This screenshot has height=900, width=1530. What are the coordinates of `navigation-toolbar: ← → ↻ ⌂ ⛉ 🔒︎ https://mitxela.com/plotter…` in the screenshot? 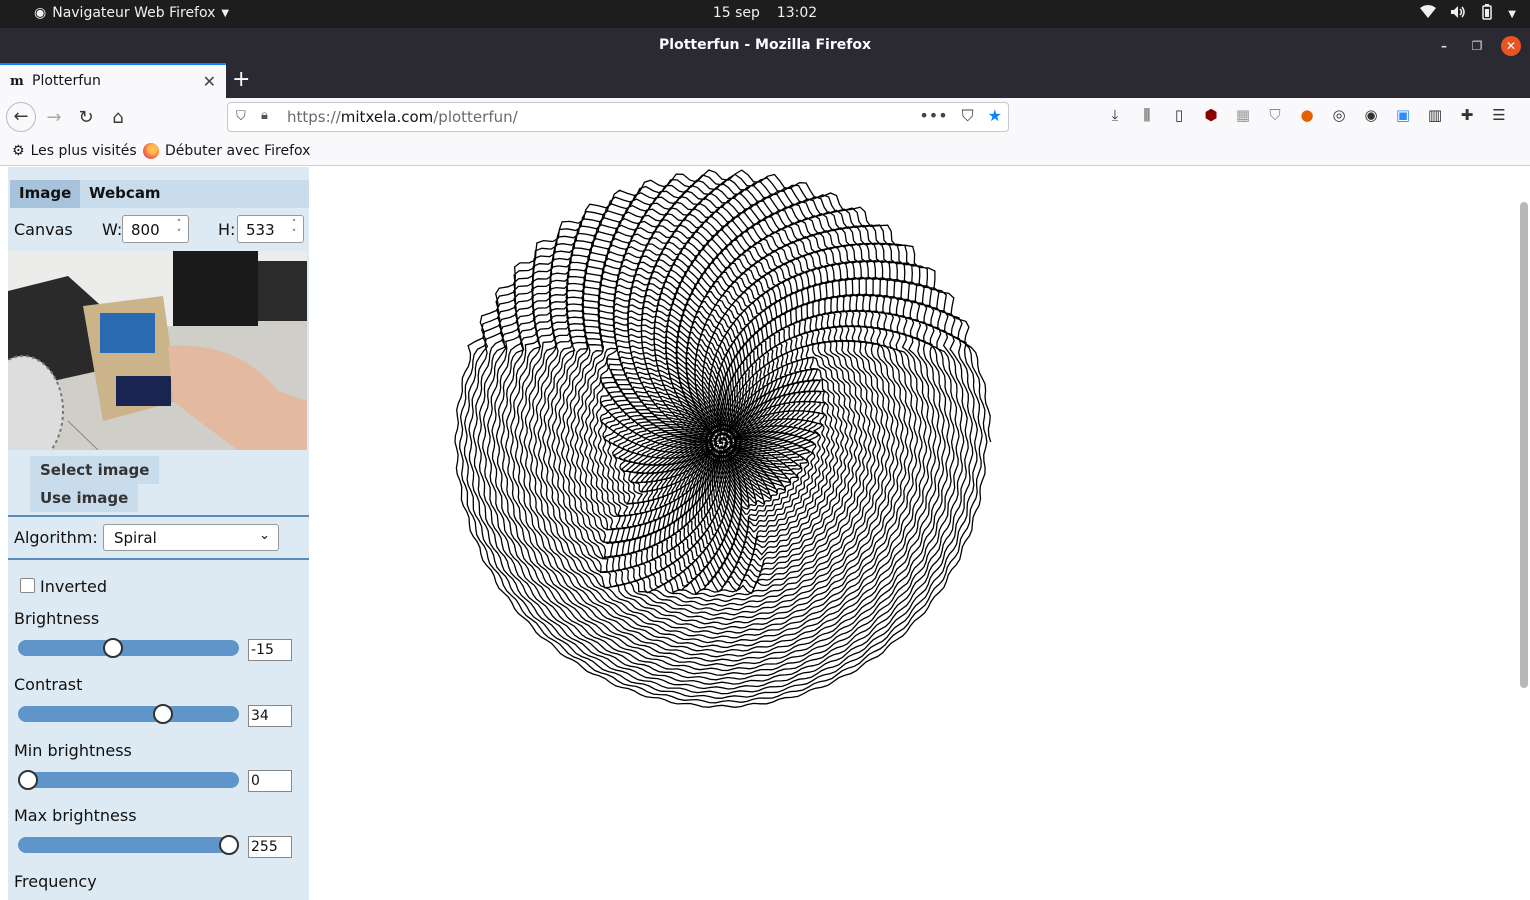 It's located at (765, 117).